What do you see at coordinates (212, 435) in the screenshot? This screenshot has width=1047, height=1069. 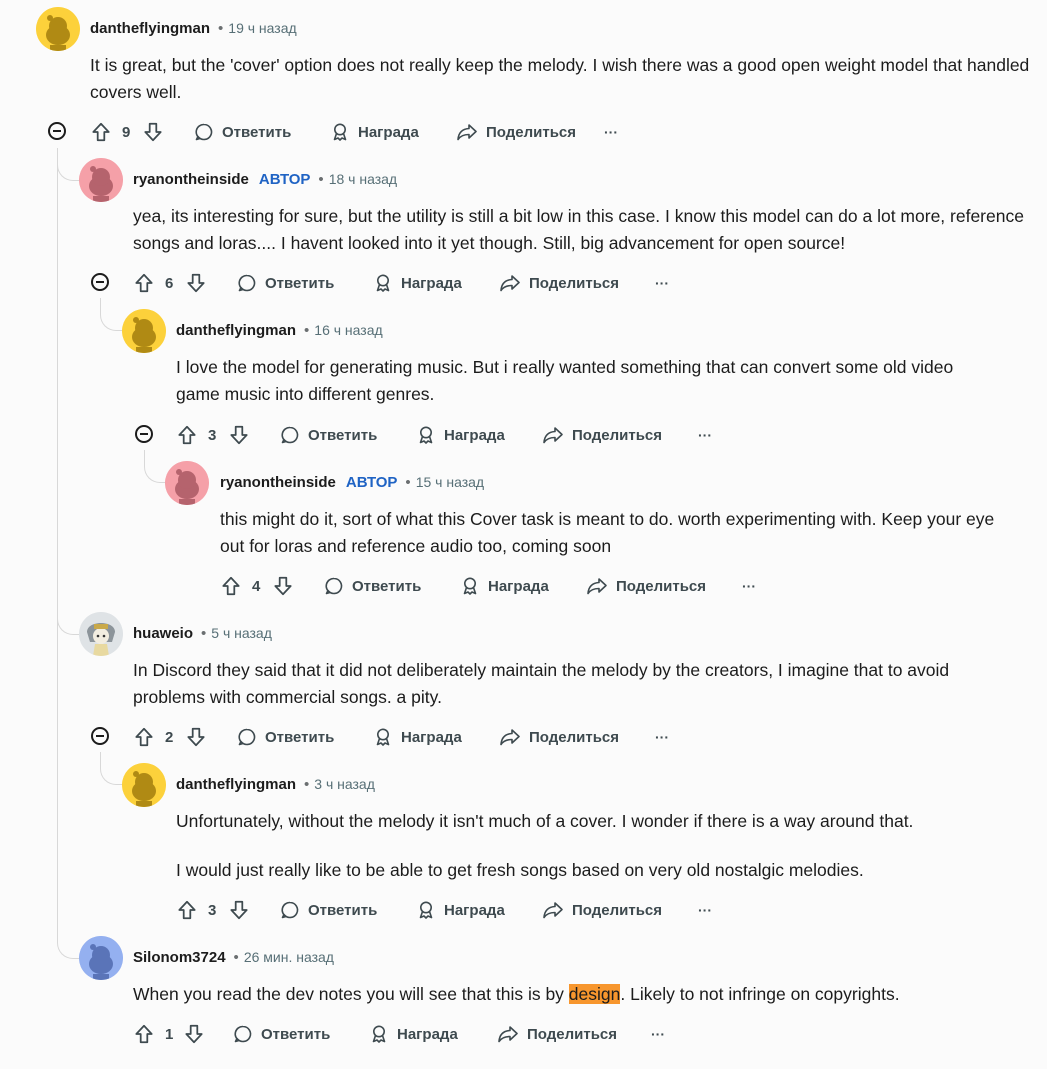 I see `vote-count: 3` at bounding box center [212, 435].